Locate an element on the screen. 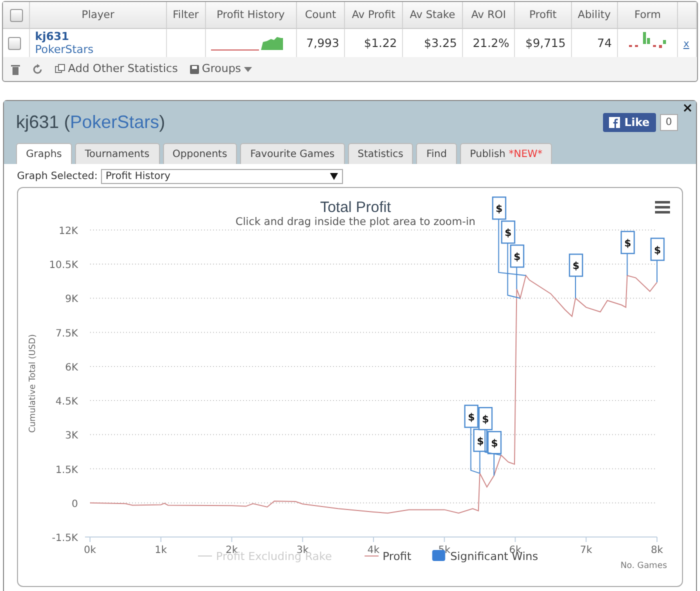 The image size is (700, 591). column-header: Form is located at coordinates (647, 15).